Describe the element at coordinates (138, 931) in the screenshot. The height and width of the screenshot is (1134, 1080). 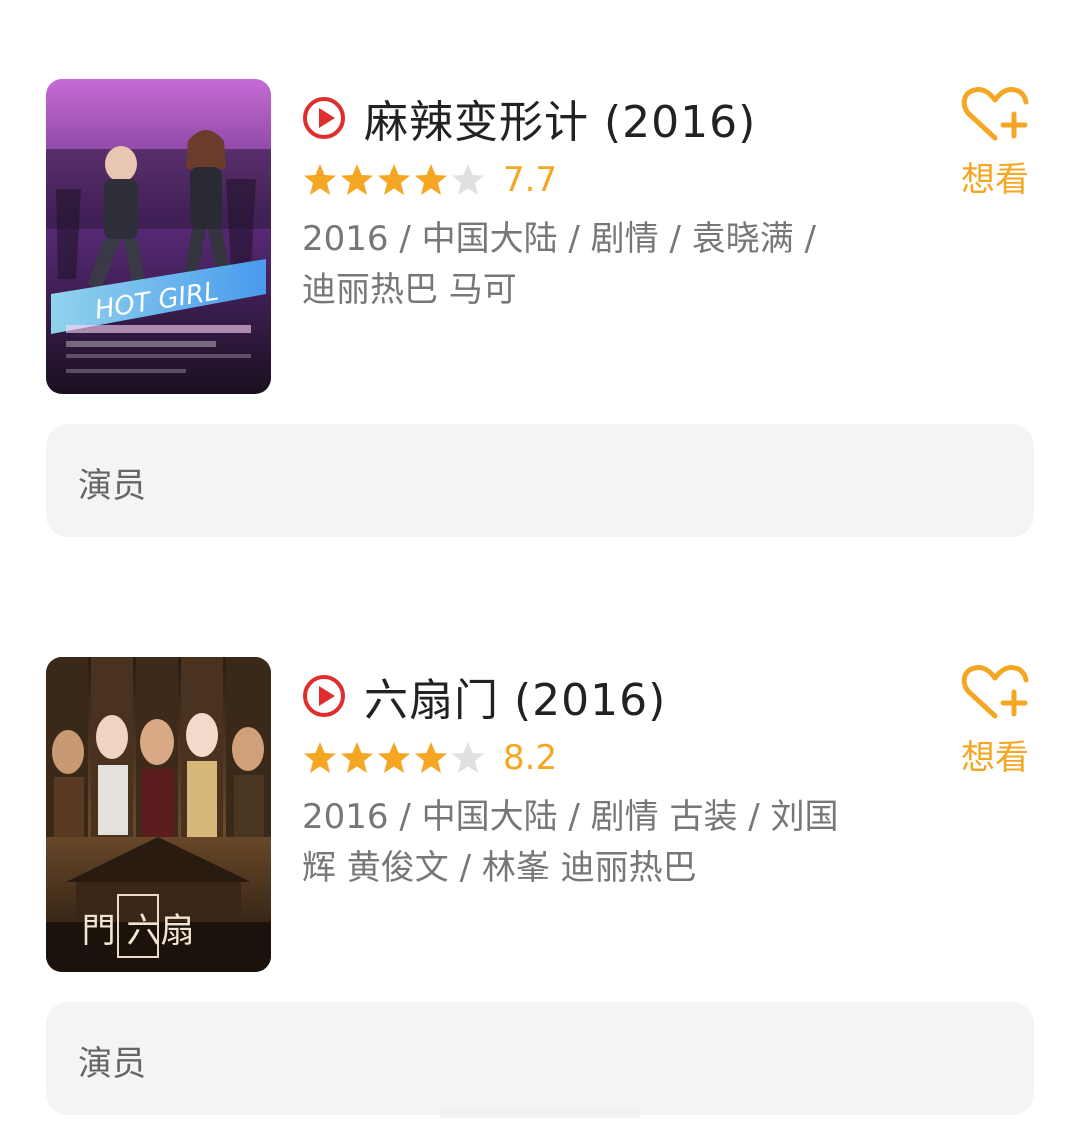
I see `poster-title-text: 門 六扇` at that location.